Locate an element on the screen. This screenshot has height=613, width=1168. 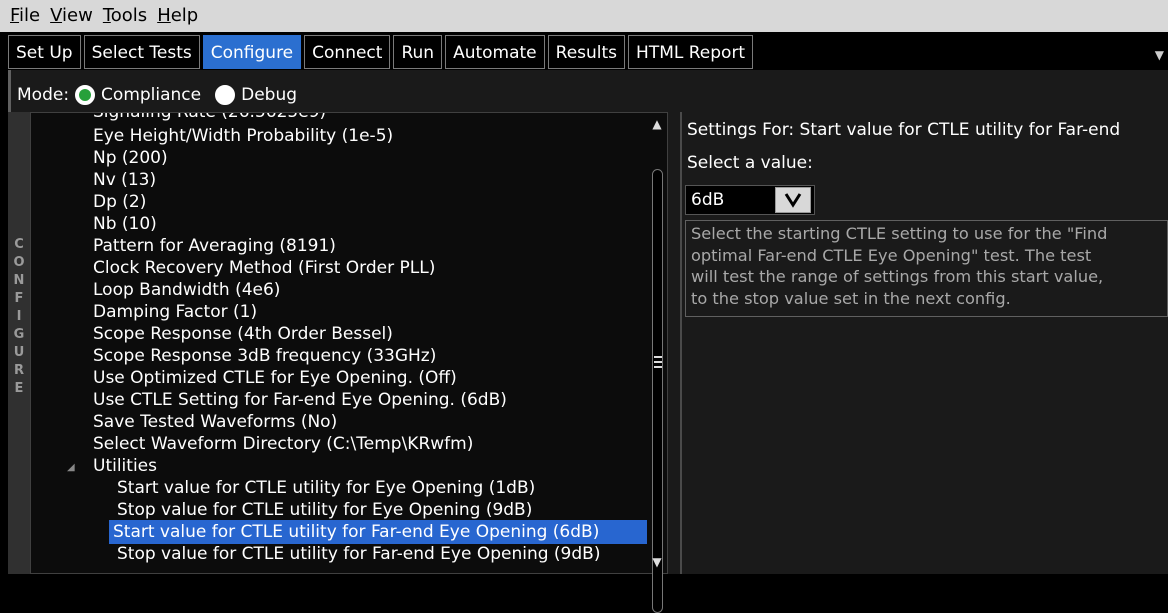
tree-scrollbar: ▲ ▼ is located at coordinates (657, 363).